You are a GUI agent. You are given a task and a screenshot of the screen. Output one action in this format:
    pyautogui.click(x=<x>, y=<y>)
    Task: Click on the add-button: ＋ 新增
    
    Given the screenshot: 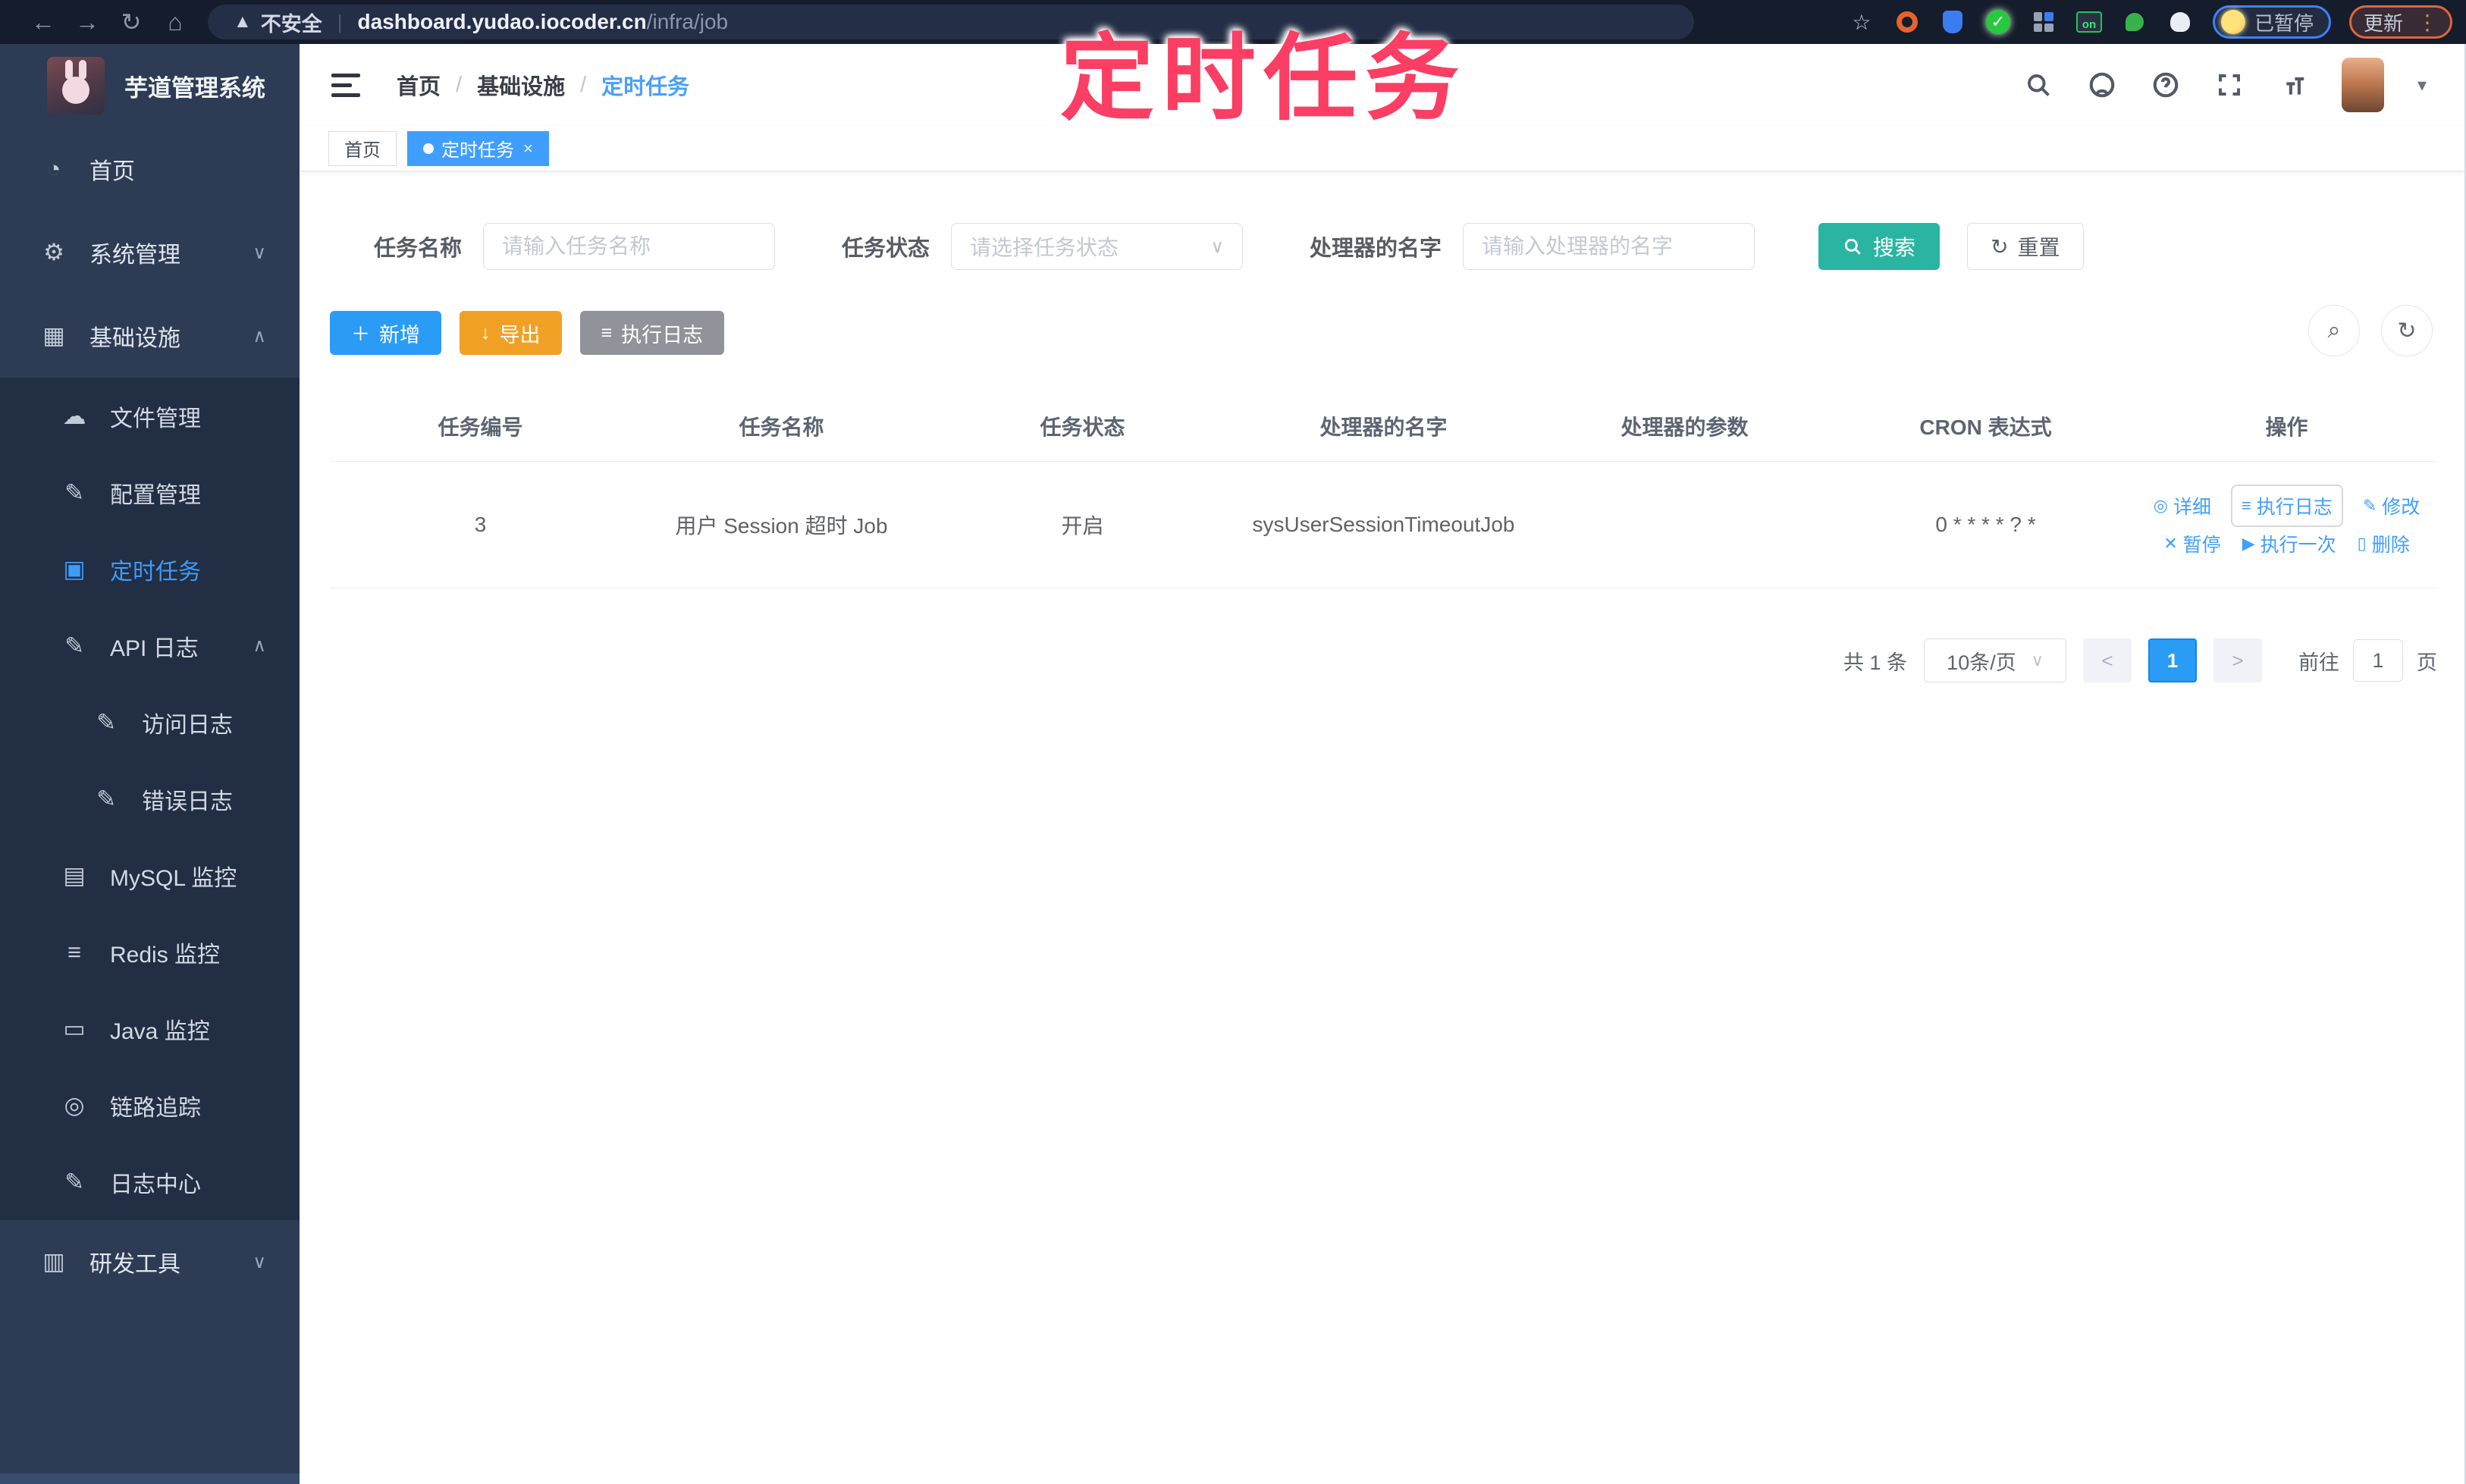 What is the action you would take?
    pyautogui.click(x=386, y=333)
    